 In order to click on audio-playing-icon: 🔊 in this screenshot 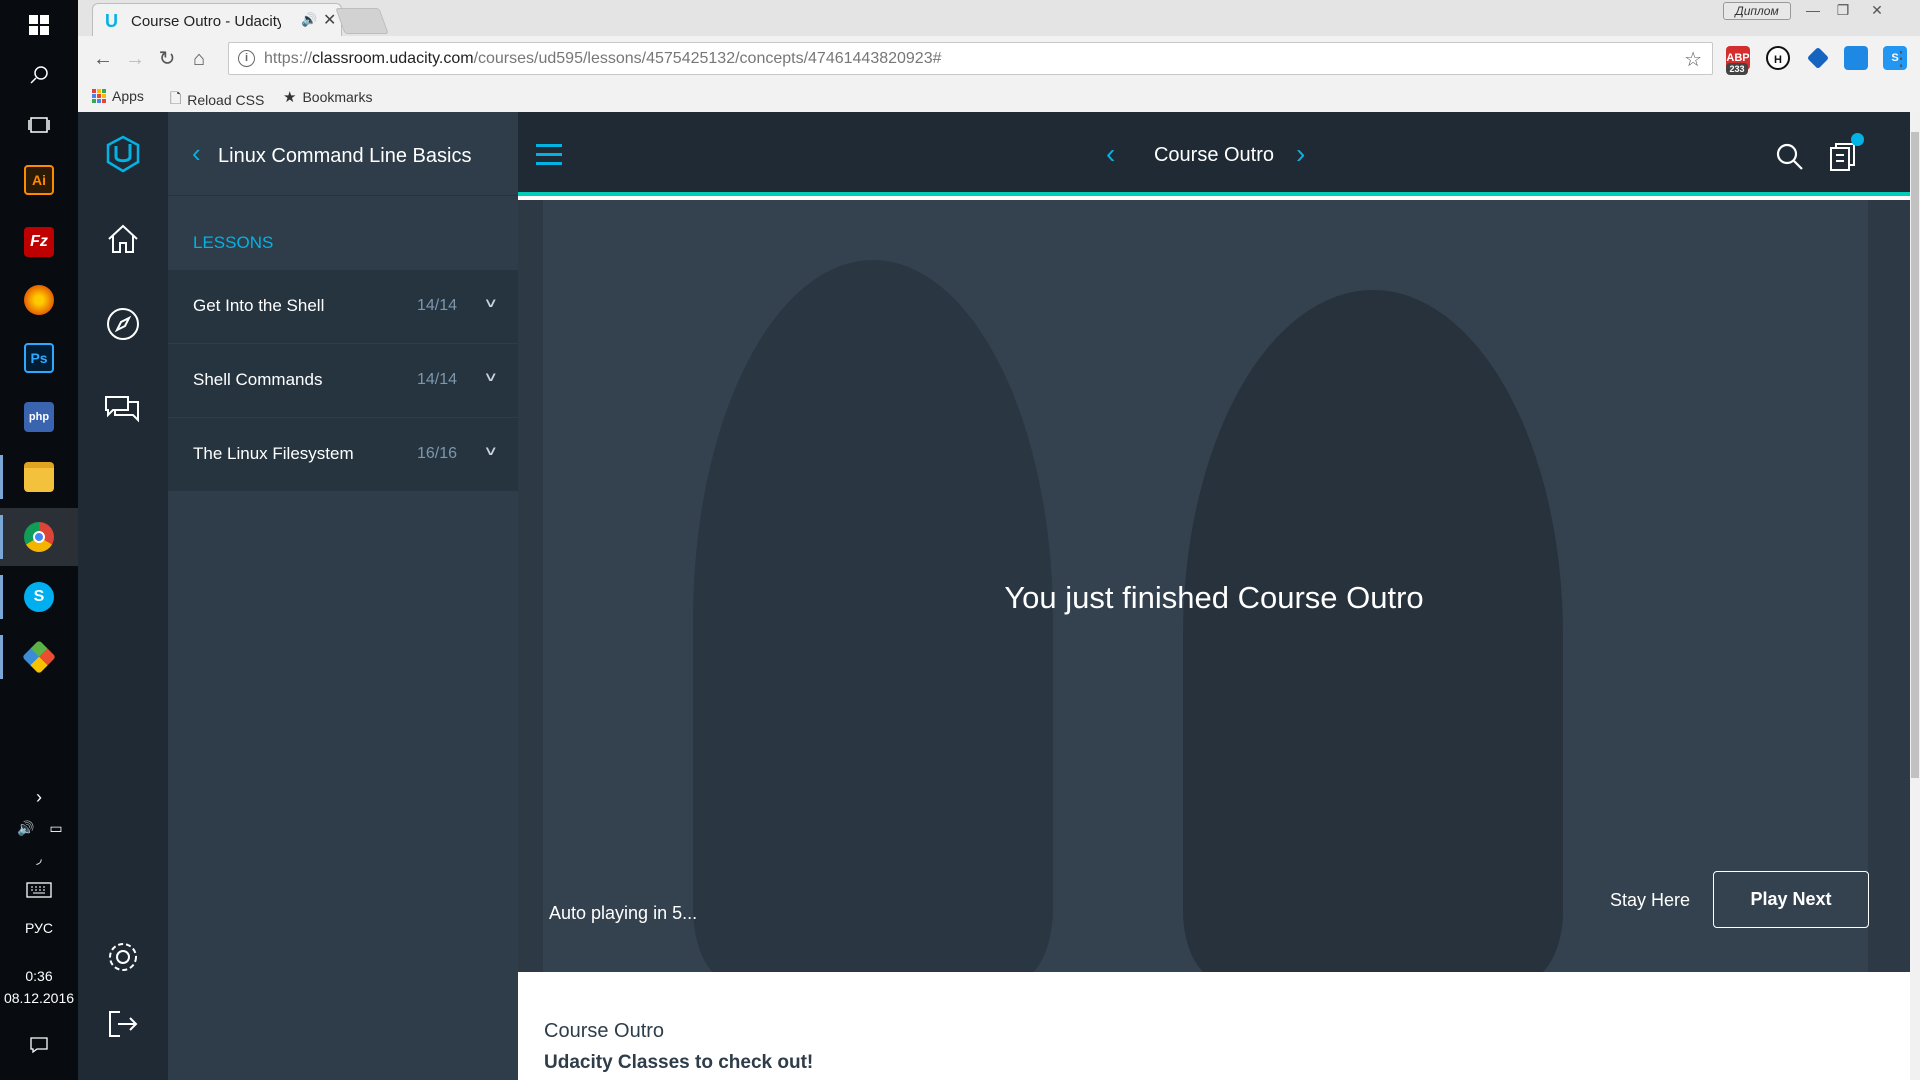, I will do `click(309, 20)`.